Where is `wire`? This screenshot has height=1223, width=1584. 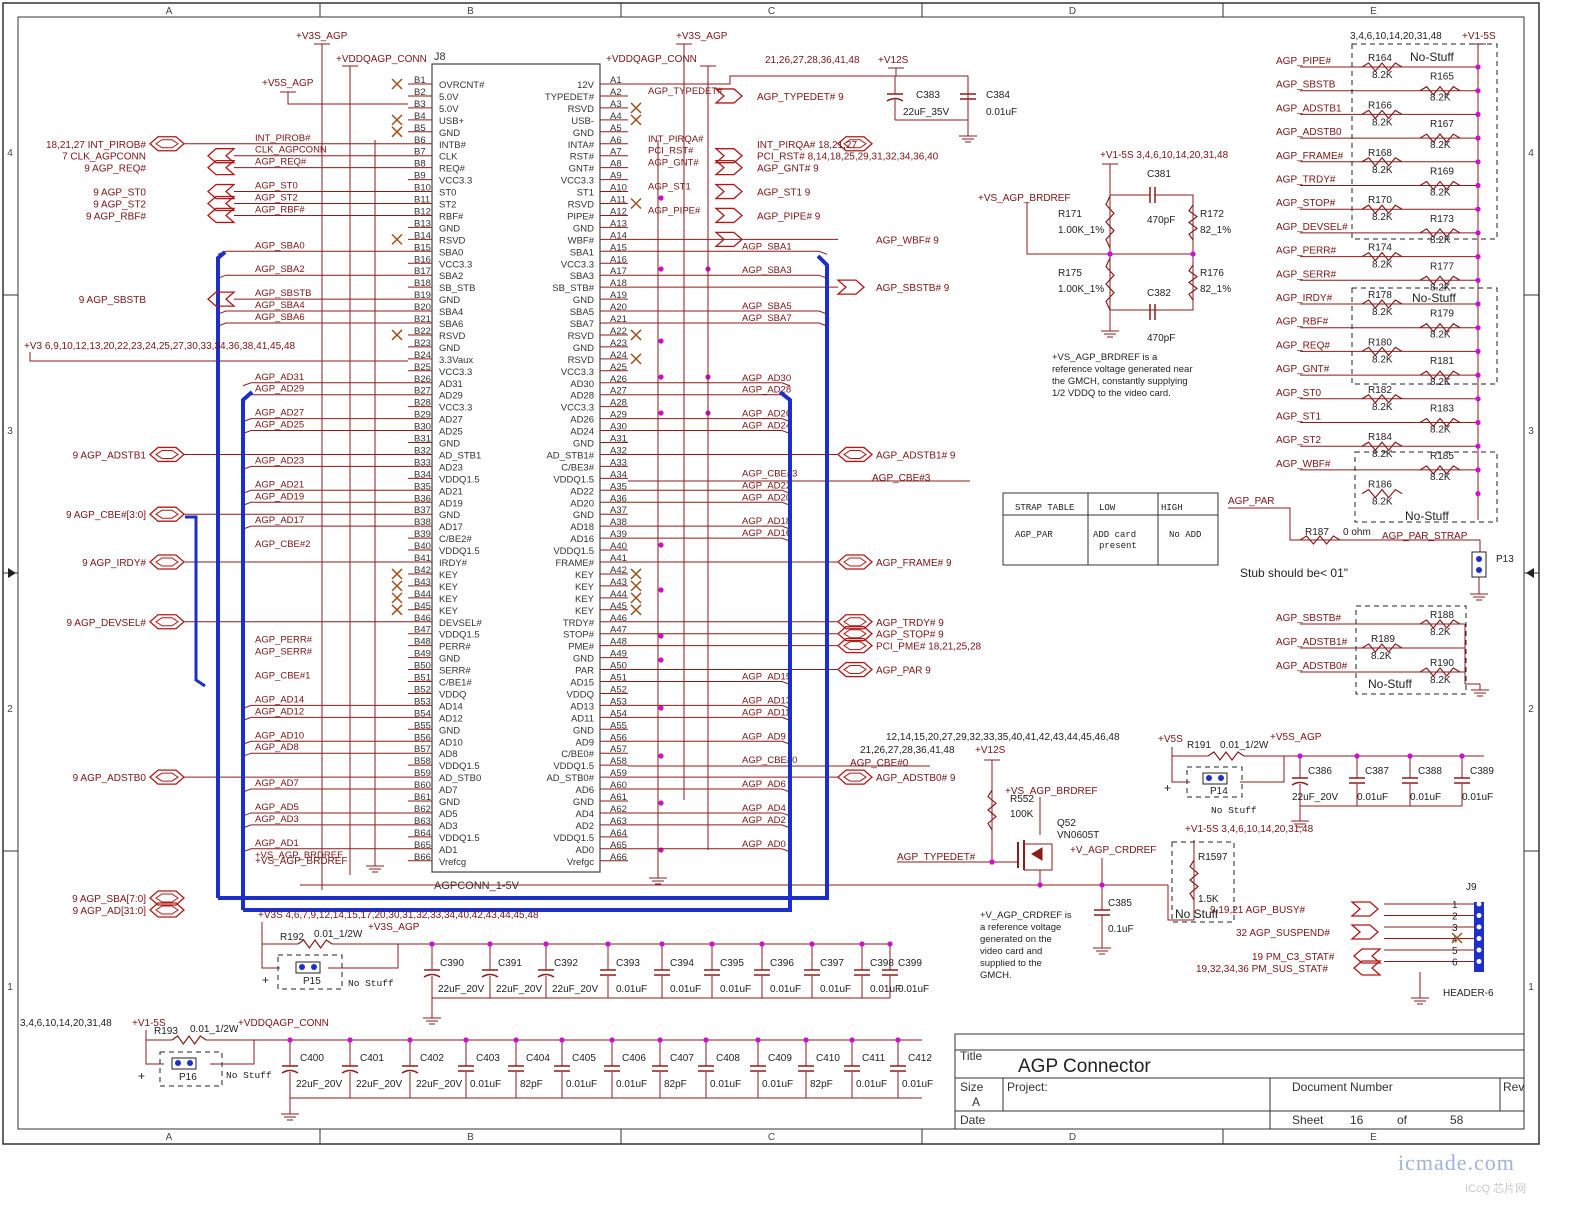
wire is located at coordinates (363, 956).